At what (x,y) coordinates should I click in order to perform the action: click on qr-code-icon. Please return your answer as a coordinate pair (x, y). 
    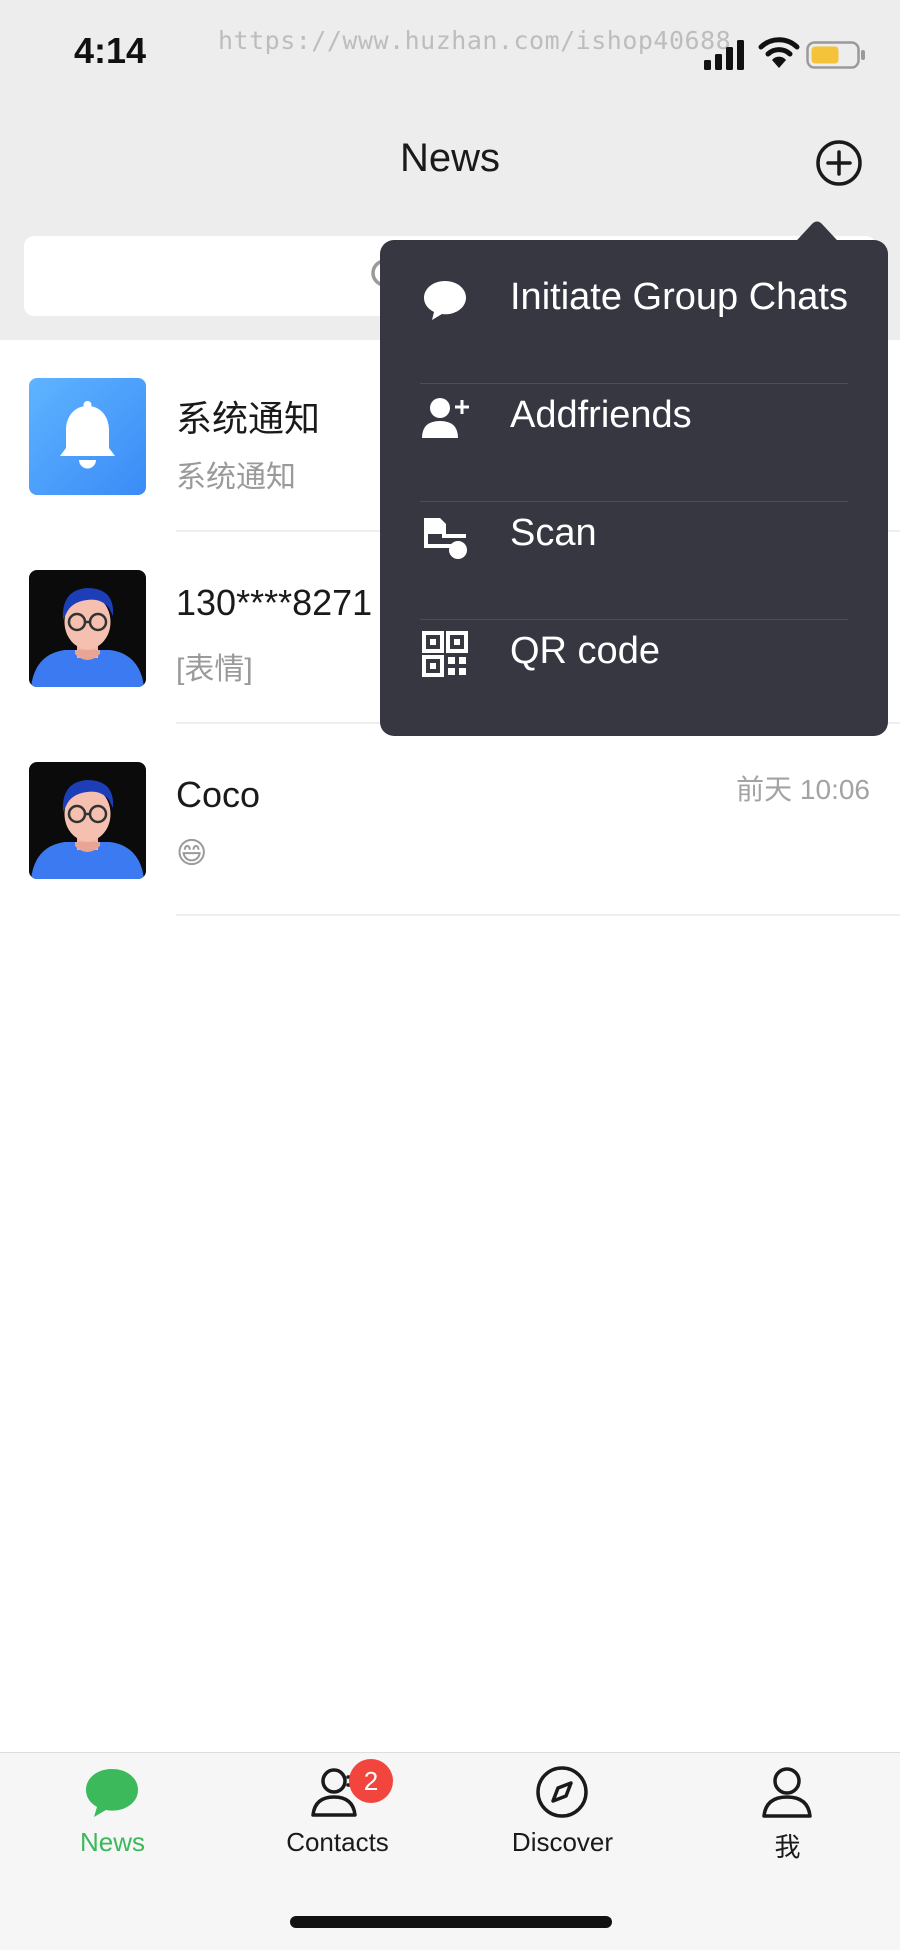
    Looking at the image, I should click on (445, 654).